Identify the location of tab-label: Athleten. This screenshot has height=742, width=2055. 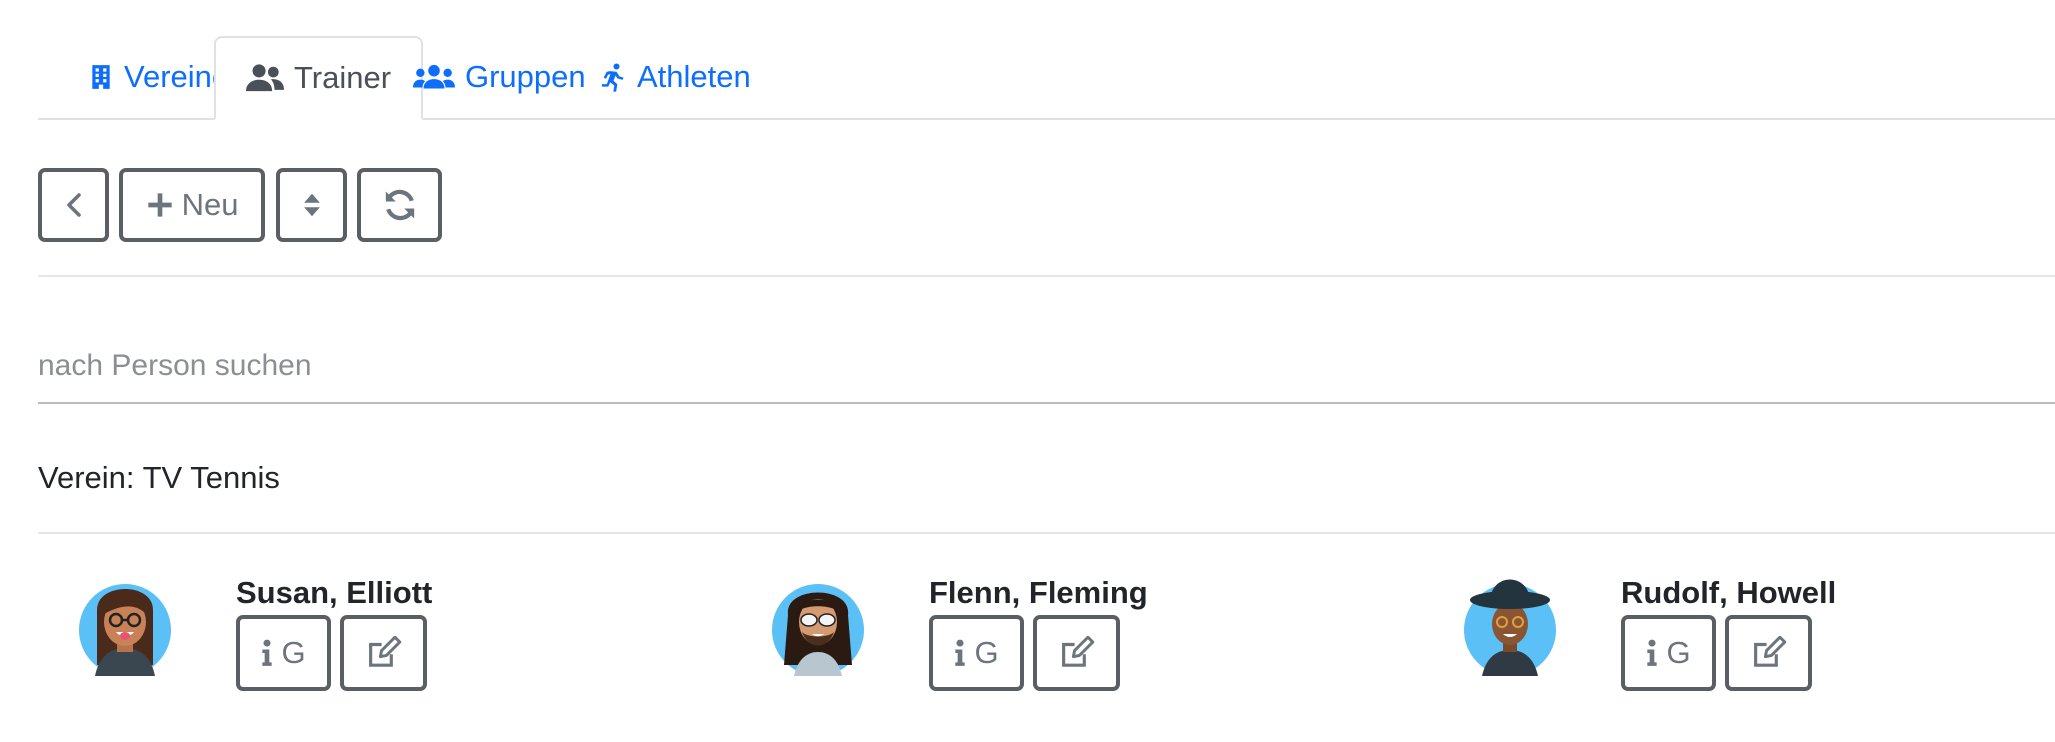
(694, 76).